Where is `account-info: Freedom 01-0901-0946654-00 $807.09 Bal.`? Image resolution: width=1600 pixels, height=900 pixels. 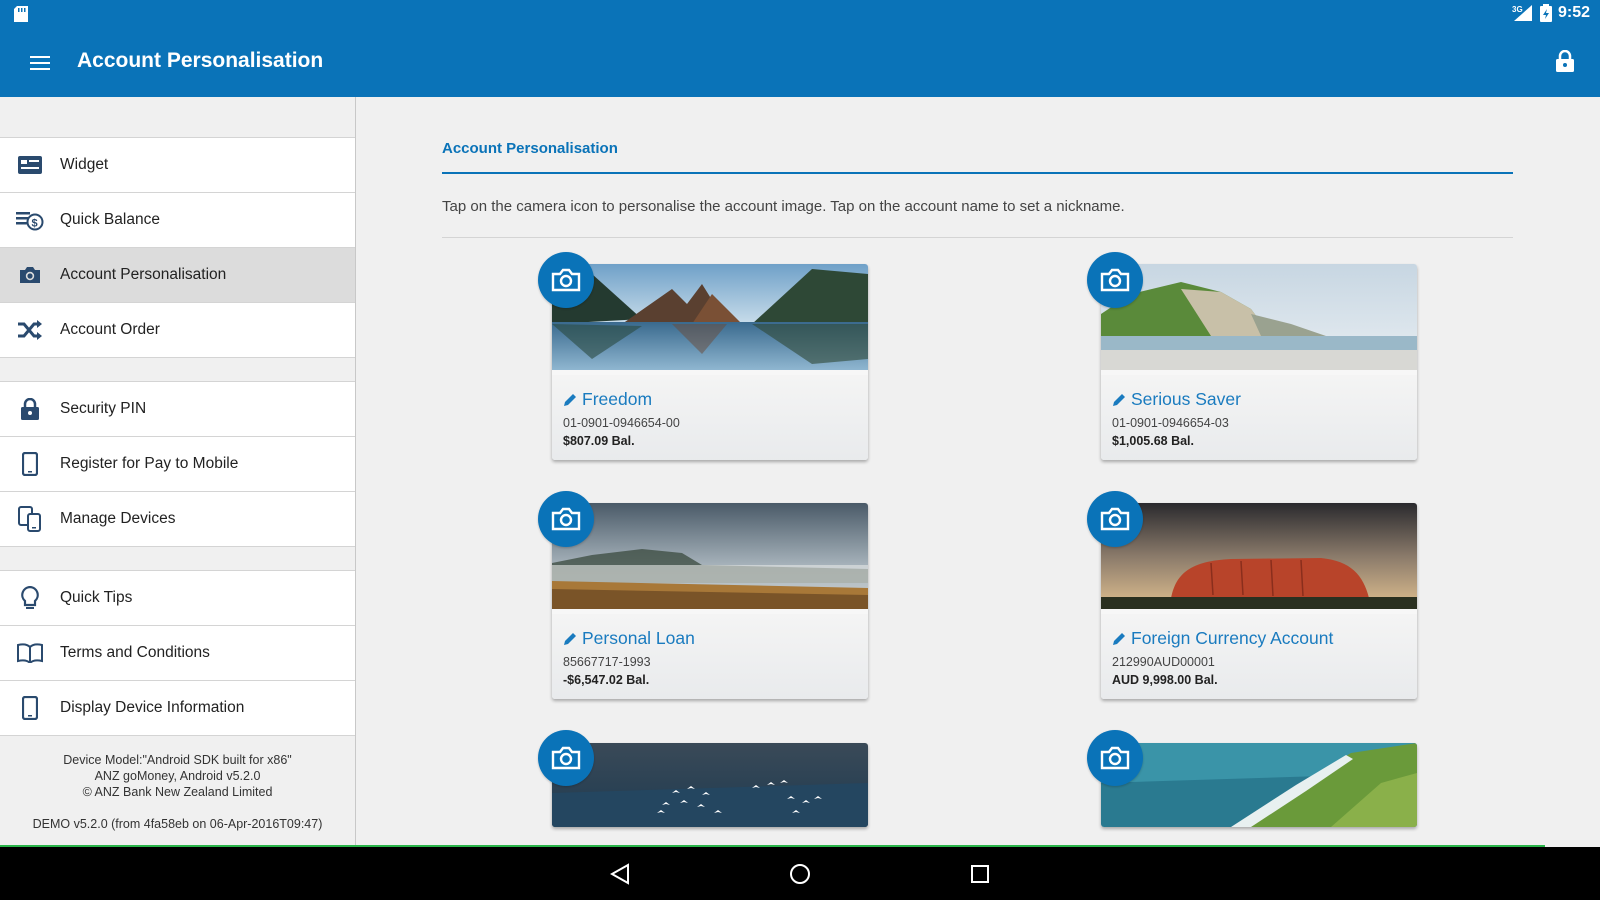
account-info: Freedom 01-0901-0946654-00 $807.09 Bal. is located at coordinates (710, 417).